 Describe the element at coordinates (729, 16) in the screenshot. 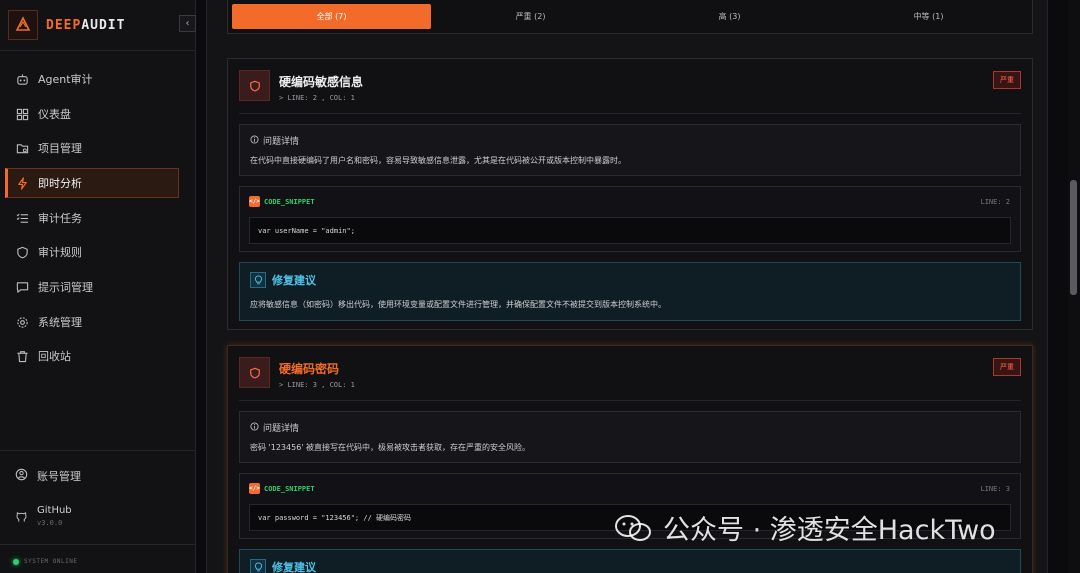

I see `tab-high: 高 (3)` at that location.